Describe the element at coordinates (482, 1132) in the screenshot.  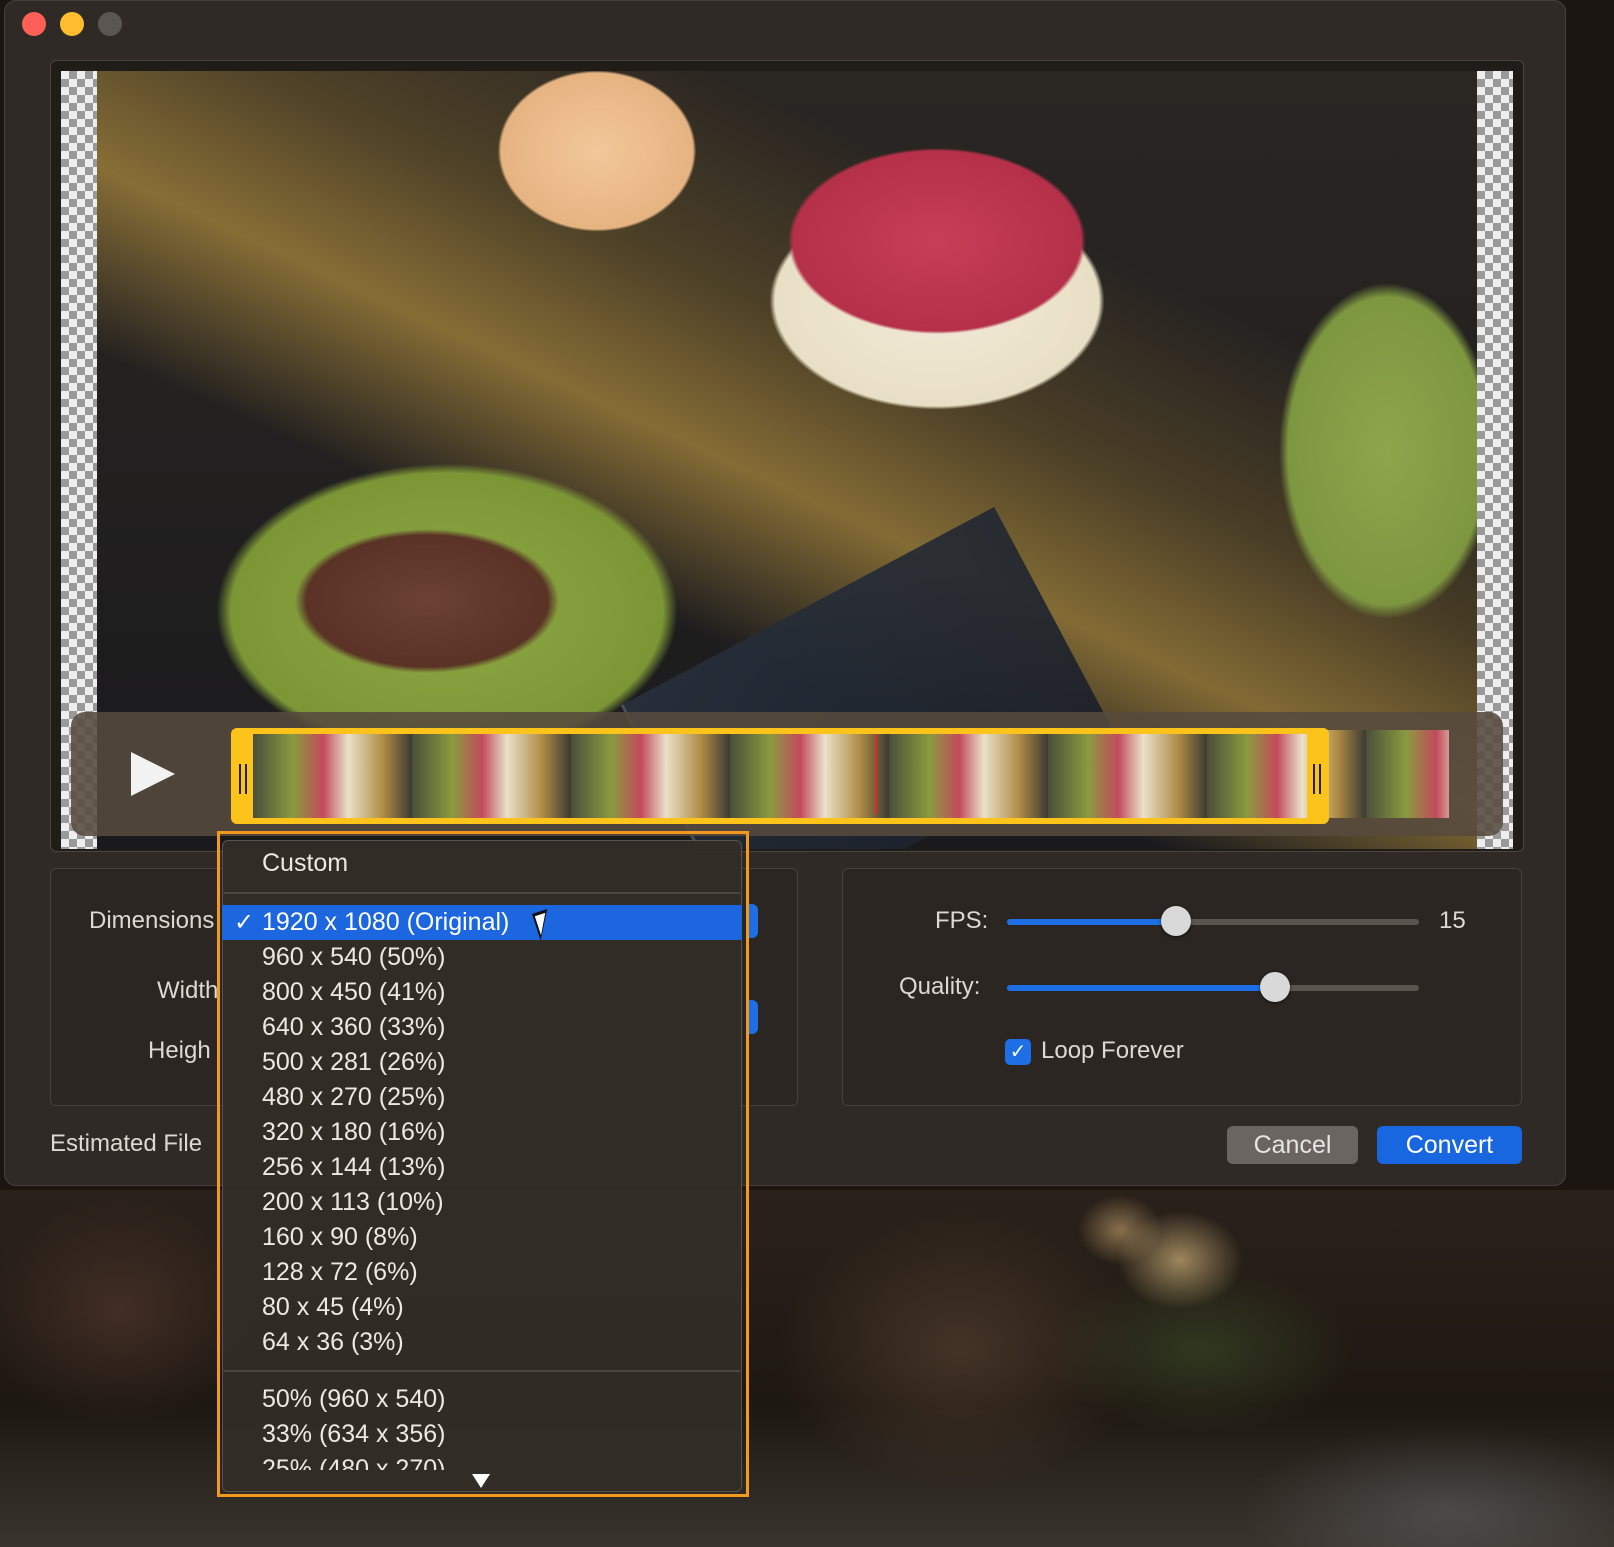
I see `menu-item-size: 320 x 180 (16%)` at that location.